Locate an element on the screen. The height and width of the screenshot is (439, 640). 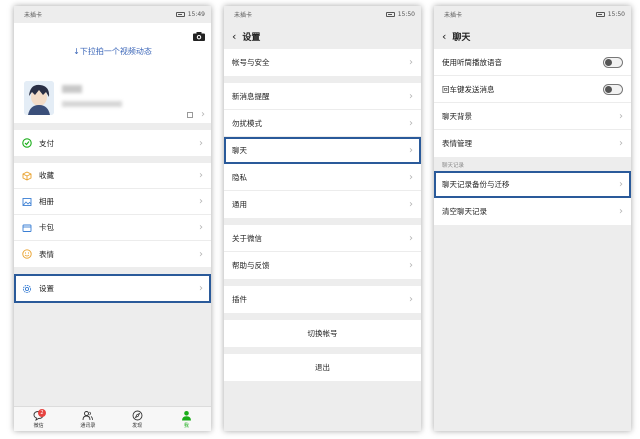
switch-account-label: 切换帐号 is located at coordinates (322, 333).